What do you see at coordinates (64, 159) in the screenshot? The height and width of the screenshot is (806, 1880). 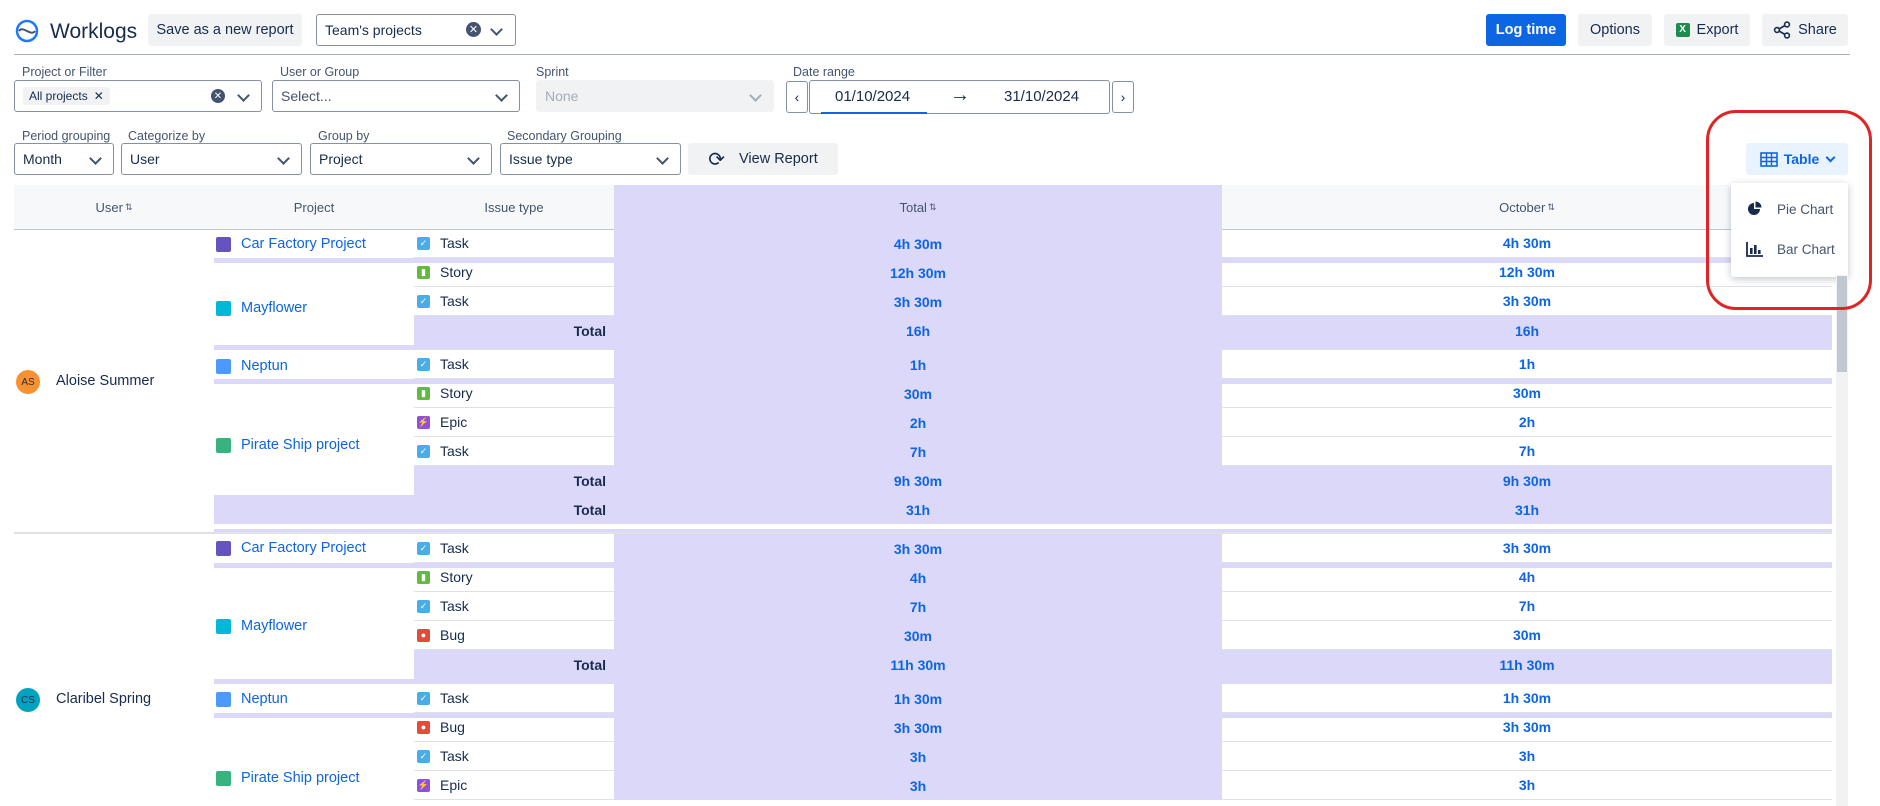 I see `period-grouping-select: Month` at bounding box center [64, 159].